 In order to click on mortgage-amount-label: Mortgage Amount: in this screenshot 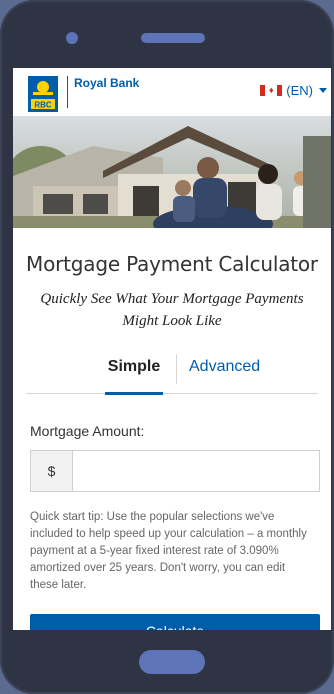, I will do `click(87, 431)`.